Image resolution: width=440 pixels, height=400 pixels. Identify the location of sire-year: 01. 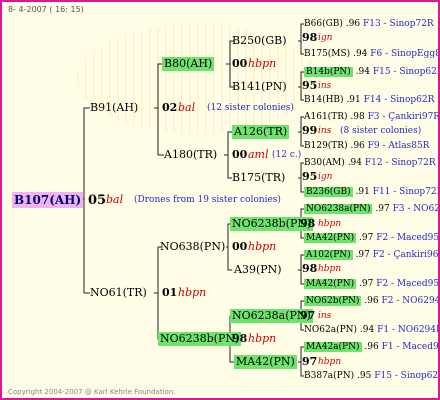
(170, 292).